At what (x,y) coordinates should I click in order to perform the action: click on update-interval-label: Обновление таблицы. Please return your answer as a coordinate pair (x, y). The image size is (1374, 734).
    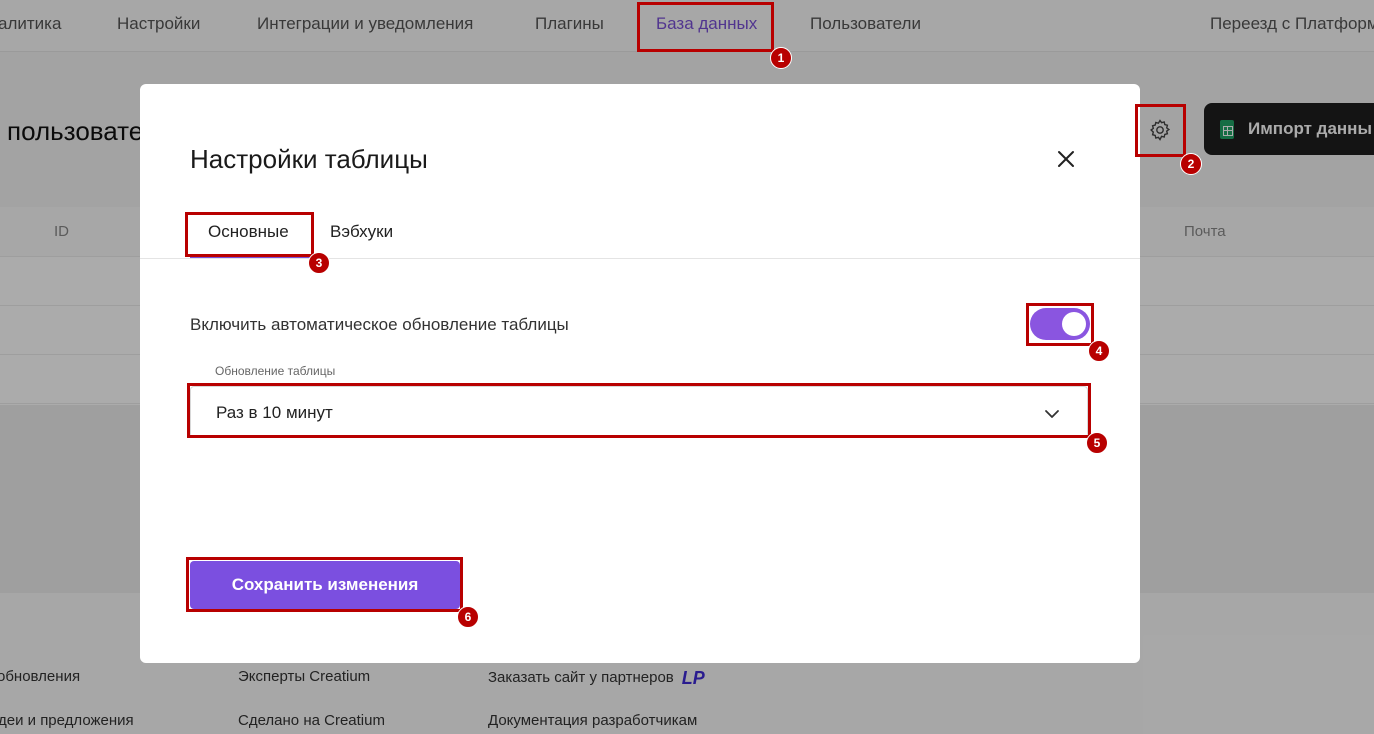
    Looking at the image, I should click on (275, 371).